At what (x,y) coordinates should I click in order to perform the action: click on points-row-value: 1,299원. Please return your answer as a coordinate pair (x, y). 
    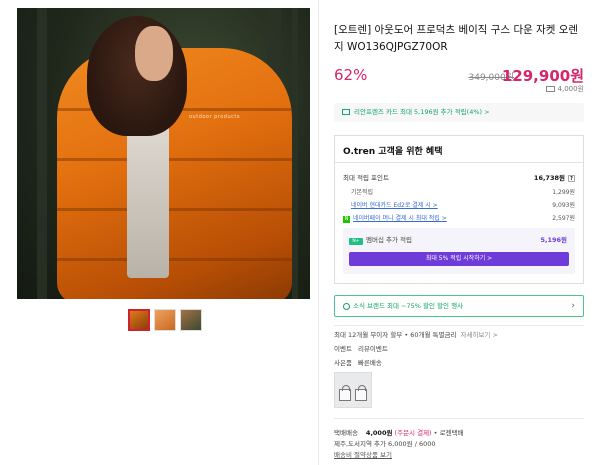
    Looking at the image, I should click on (563, 192).